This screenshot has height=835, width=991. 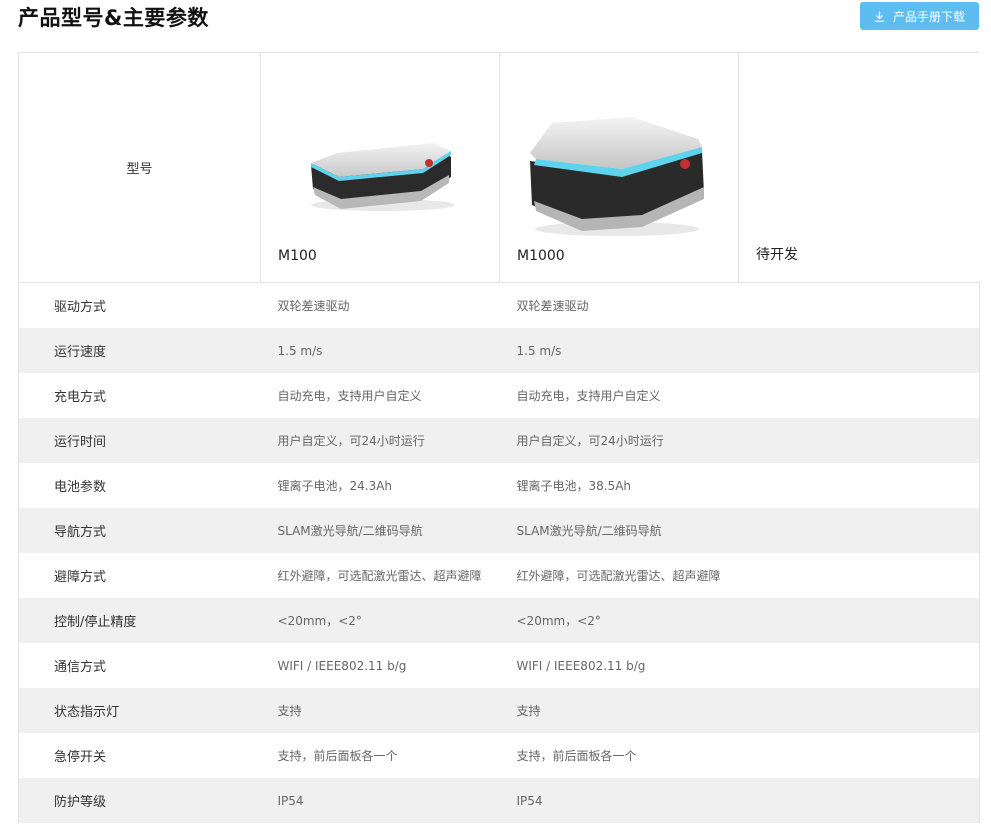 What do you see at coordinates (139, 575) in the screenshot?
I see `param-name: 避障方式` at bounding box center [139, 575].